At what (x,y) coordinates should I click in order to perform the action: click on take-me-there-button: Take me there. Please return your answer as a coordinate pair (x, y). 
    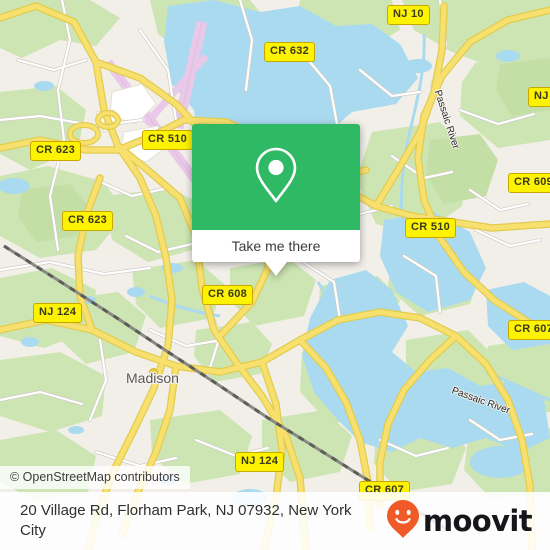
    Looking at the image, I should click on (276, 246).